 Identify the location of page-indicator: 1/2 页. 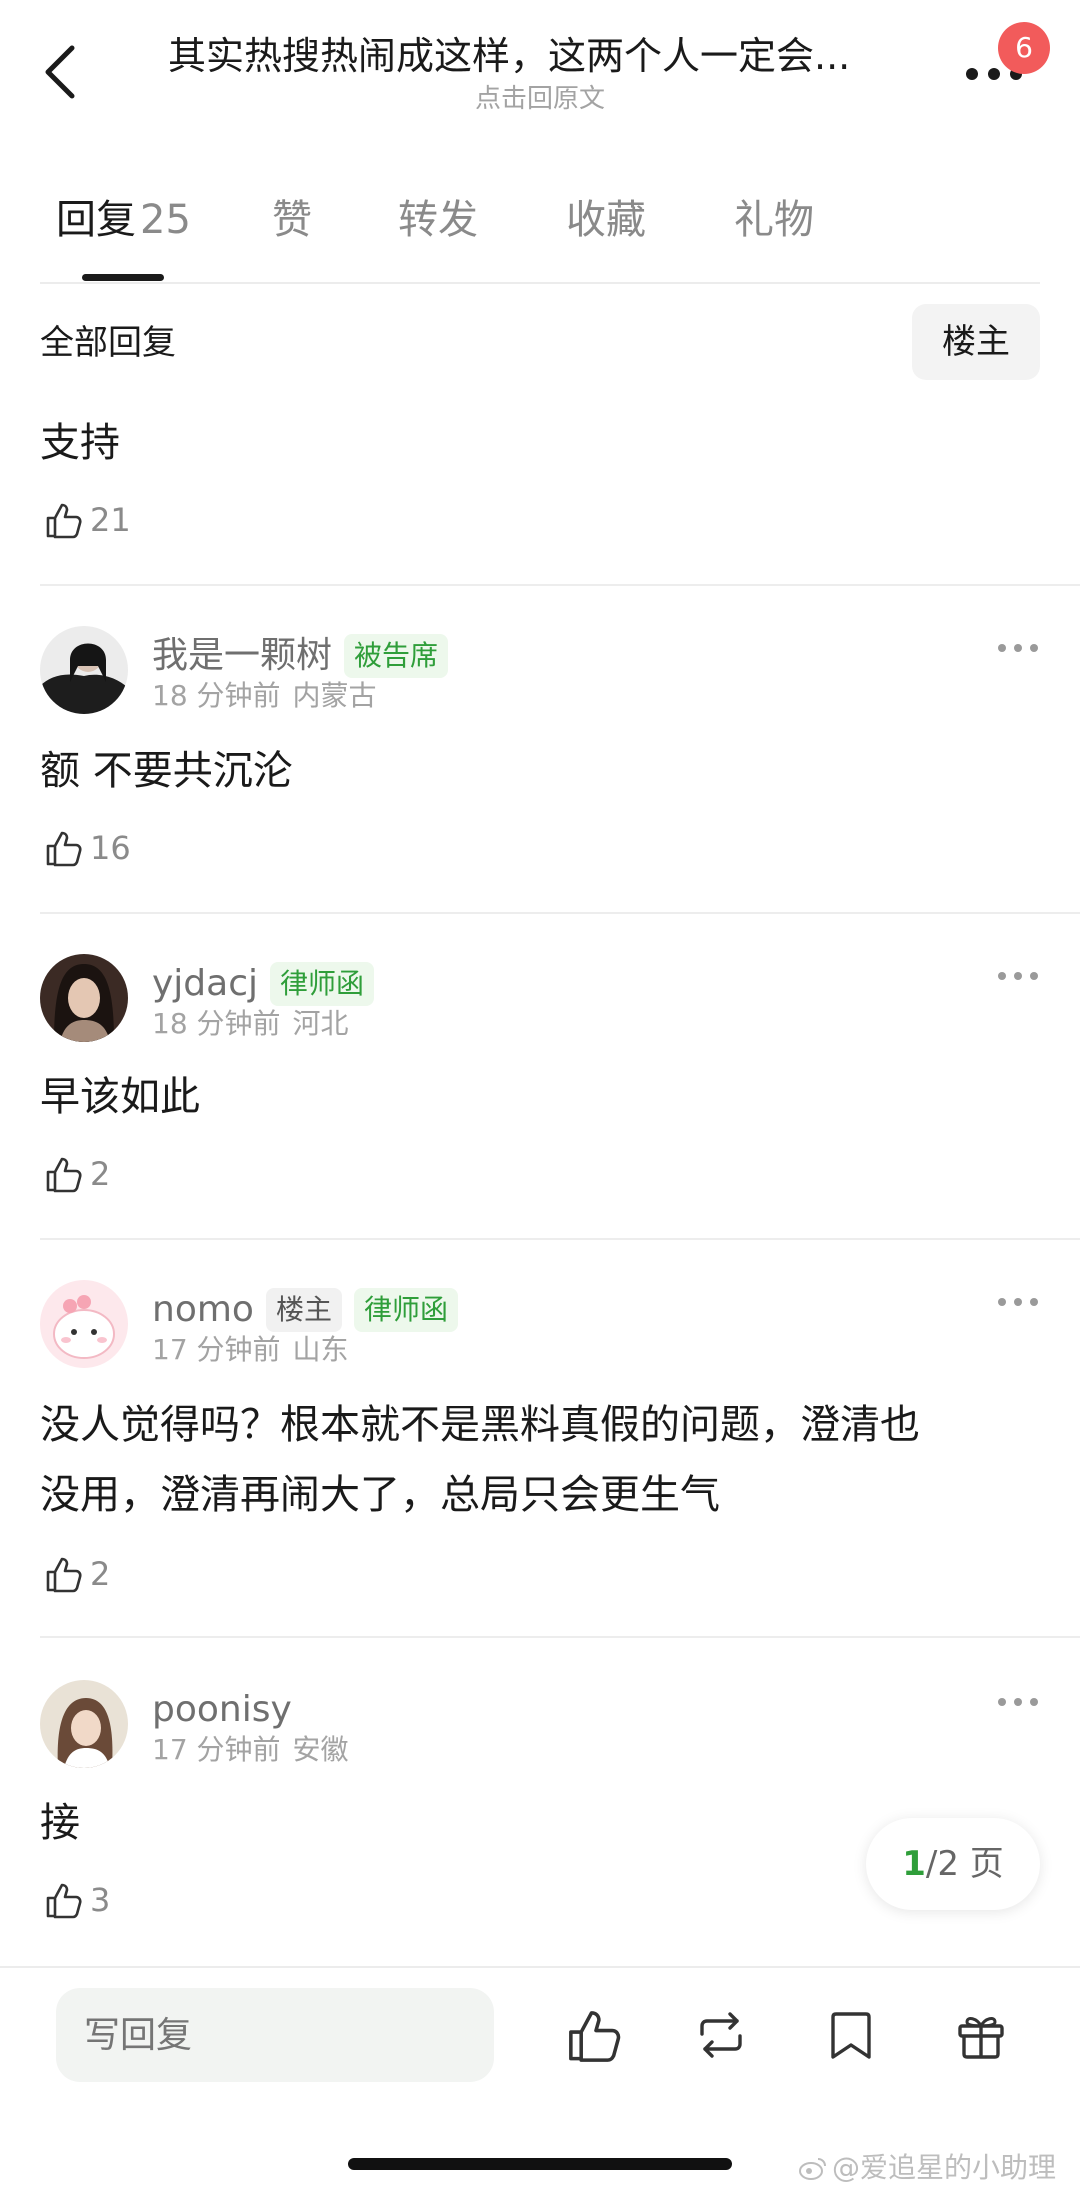
(953, 1864).